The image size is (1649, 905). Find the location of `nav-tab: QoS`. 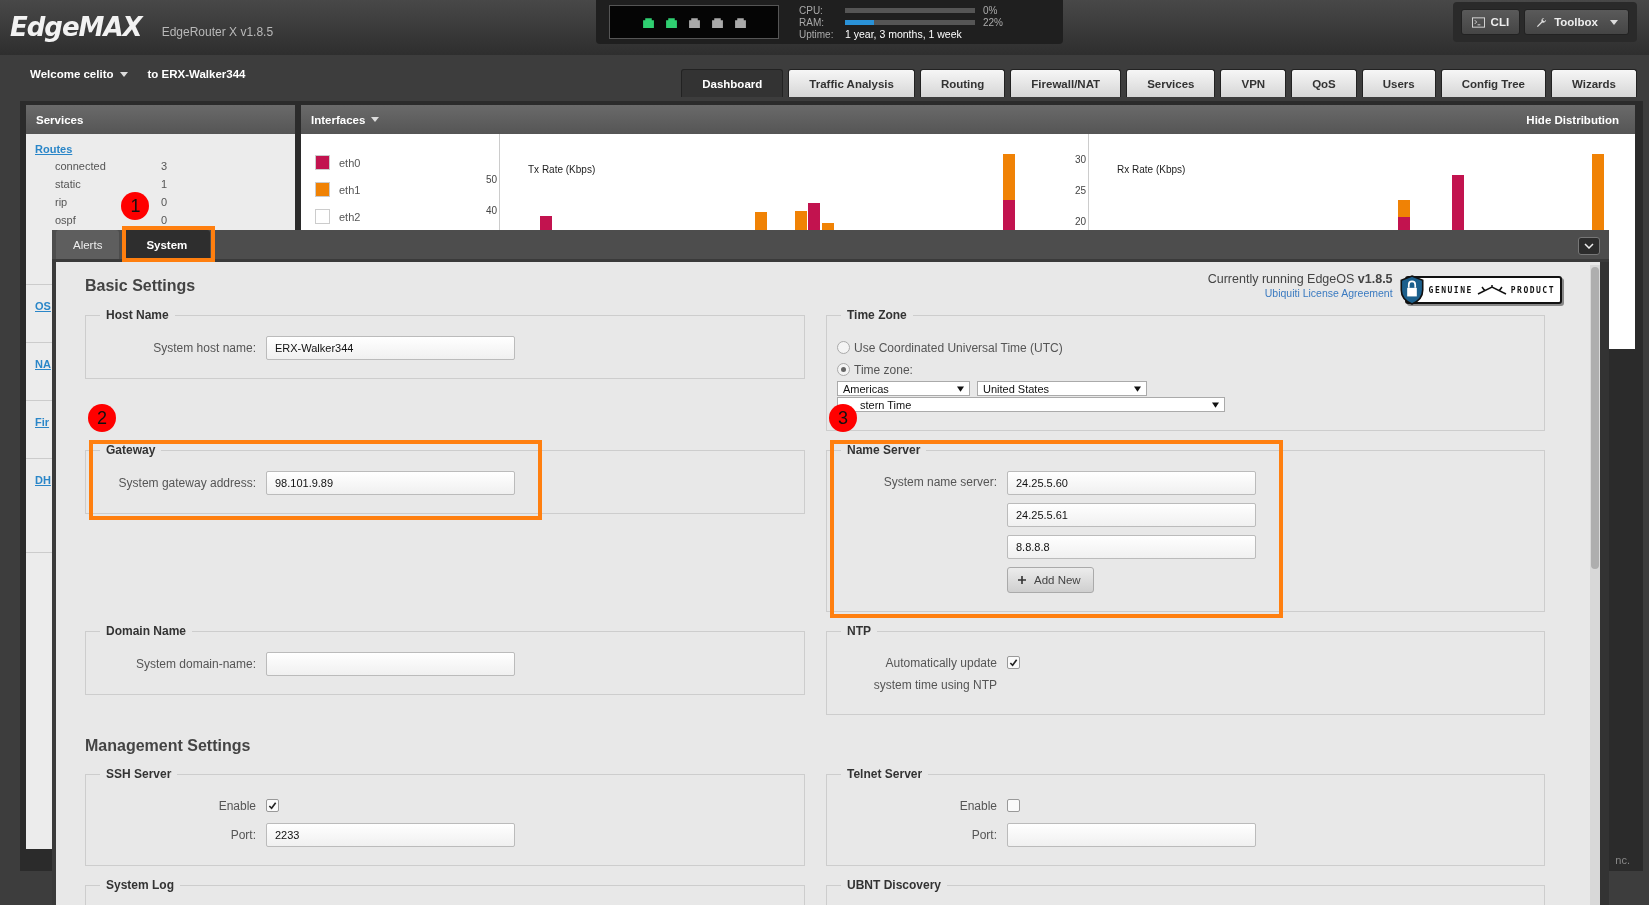

nav-tab: QoS is located at coordinates (1324, 83).